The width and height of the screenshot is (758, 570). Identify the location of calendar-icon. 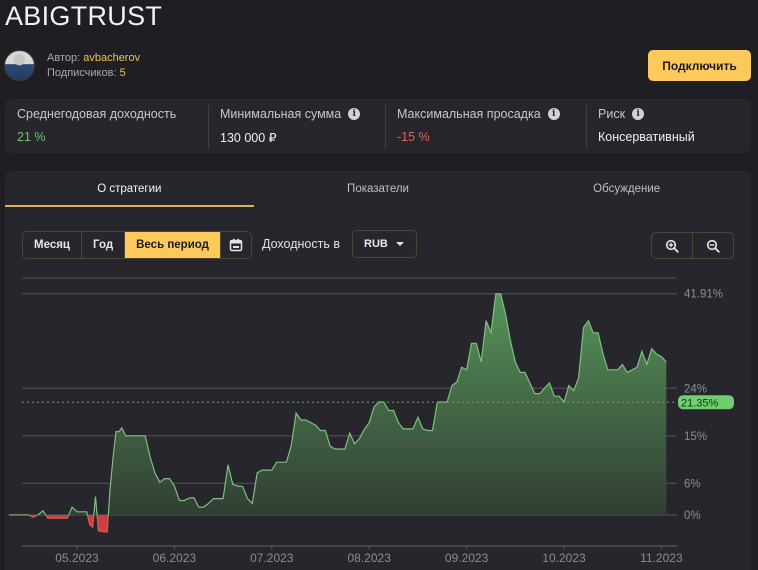
(236, 245).